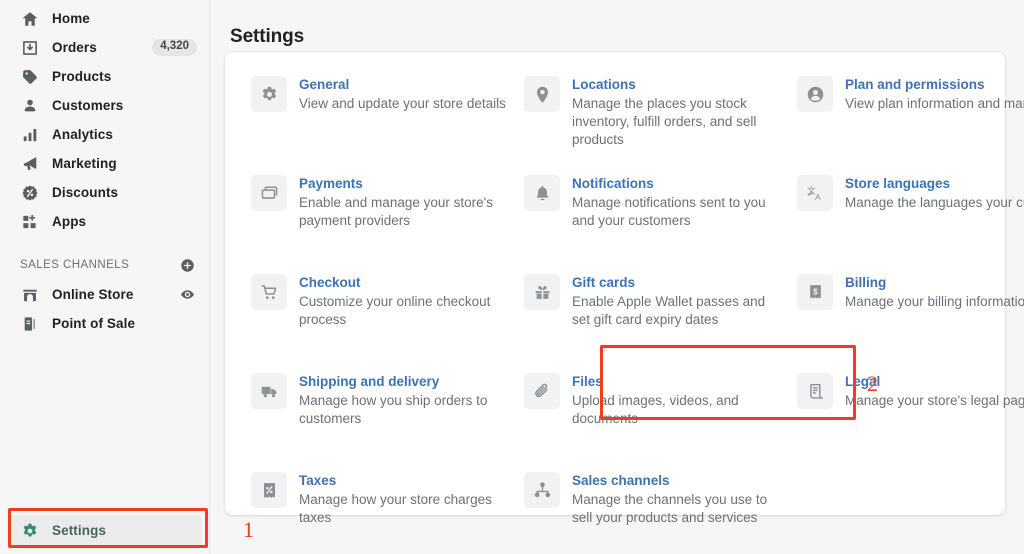 This screenshot has height=554, width=1024. I want to click on sales-channels-title: SALES CHANNELS, so click(75, 265).